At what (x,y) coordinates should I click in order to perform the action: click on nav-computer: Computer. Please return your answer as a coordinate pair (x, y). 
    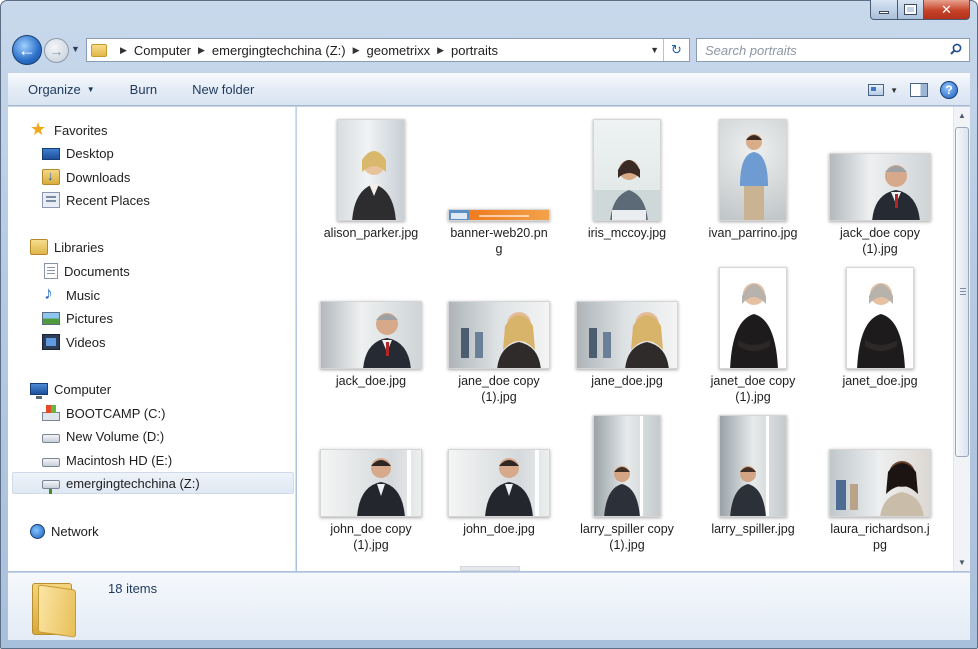
    Looking at the image, I should click on (70, 389).